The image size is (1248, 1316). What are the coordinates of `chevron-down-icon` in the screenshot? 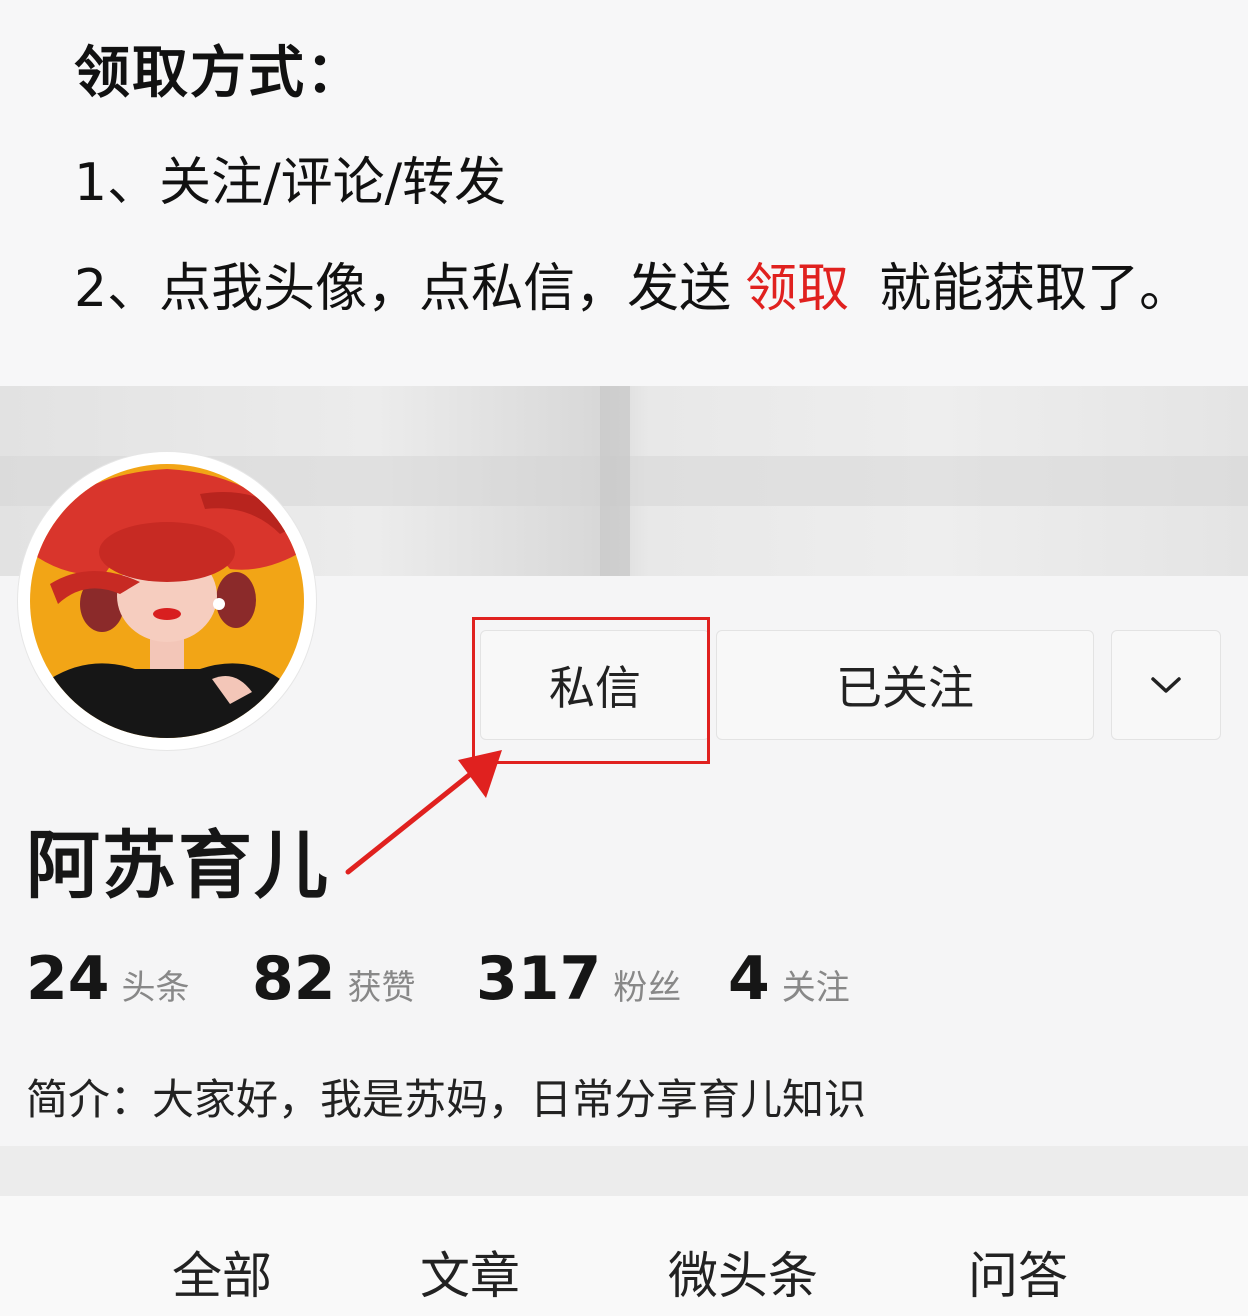 It's located at (1166, 685).